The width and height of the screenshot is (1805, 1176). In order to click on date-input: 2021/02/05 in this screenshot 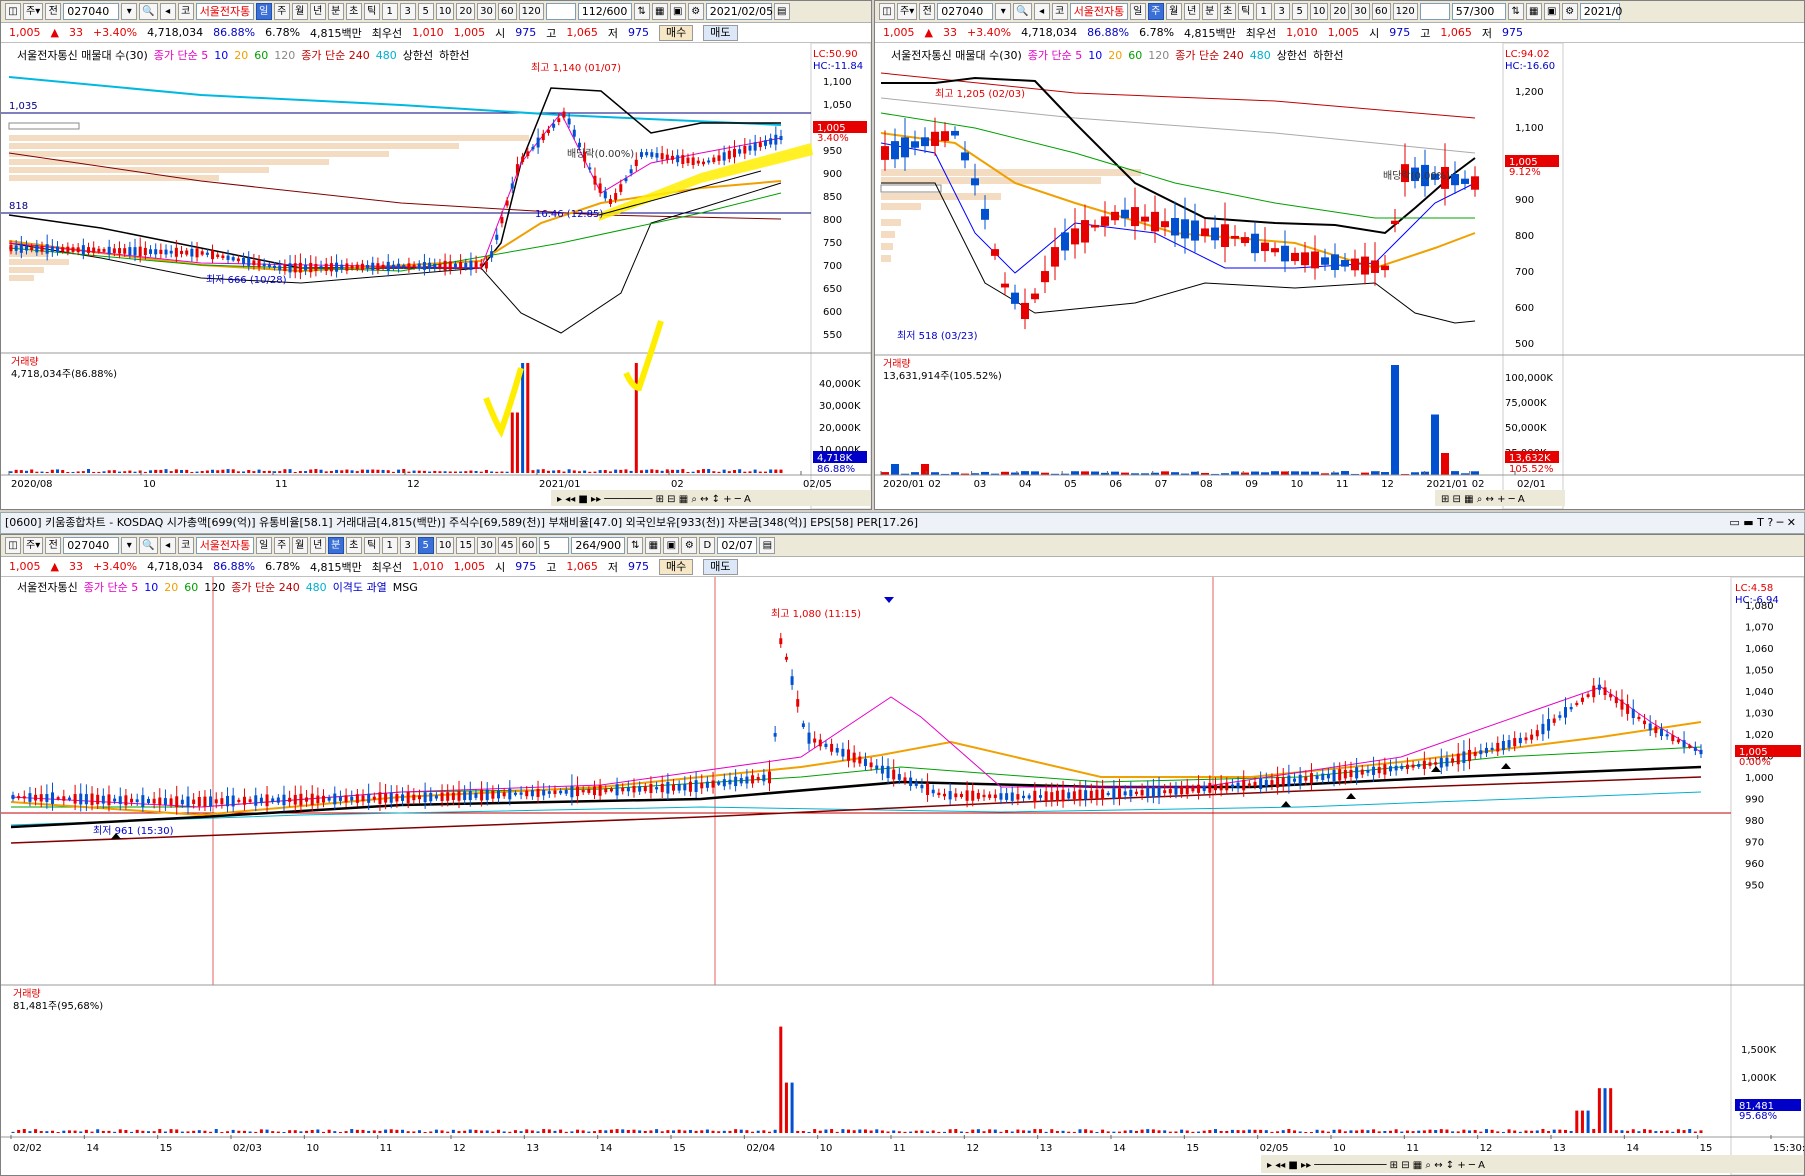, I will do `click(739, 11)`.